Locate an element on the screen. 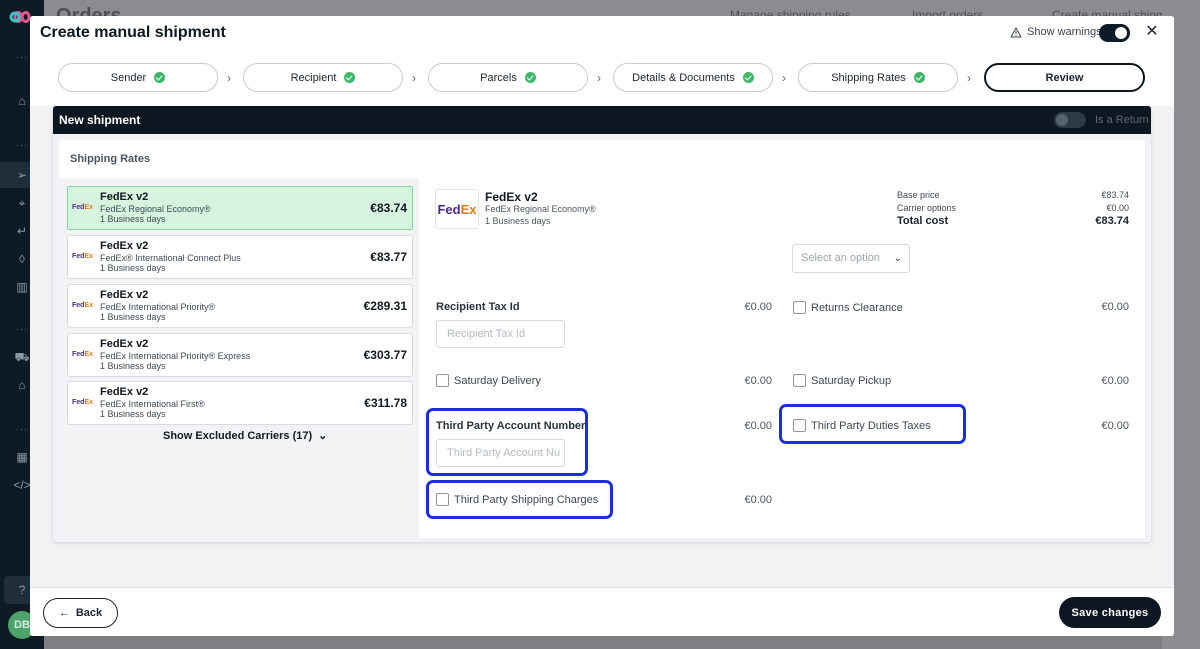  modal-header: Create manual shipment Show warnings ✕ is located at coordinates (602, 33).